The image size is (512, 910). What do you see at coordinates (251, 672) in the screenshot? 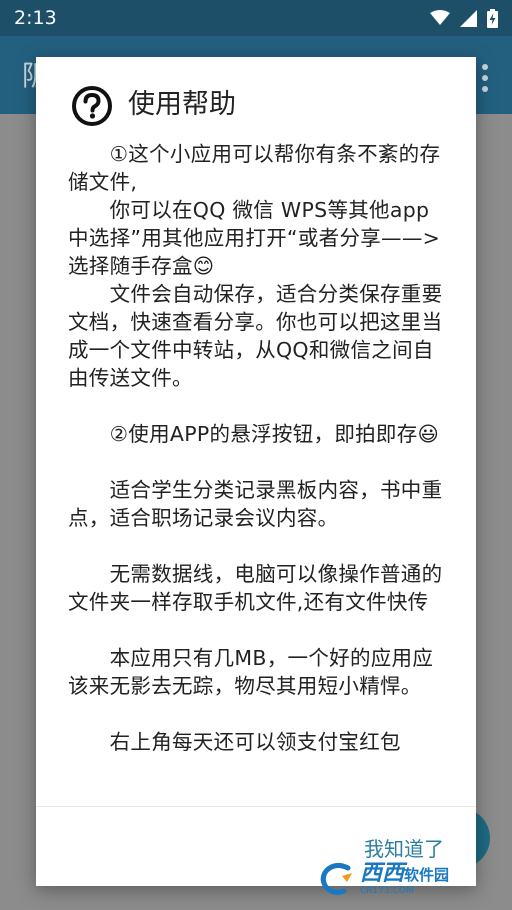
I see `help-paragraph: 本应用只有几MB，一个好的应用应该来无影去无踪，物尽其用短小精悍。` at bounding box center [251, 672].